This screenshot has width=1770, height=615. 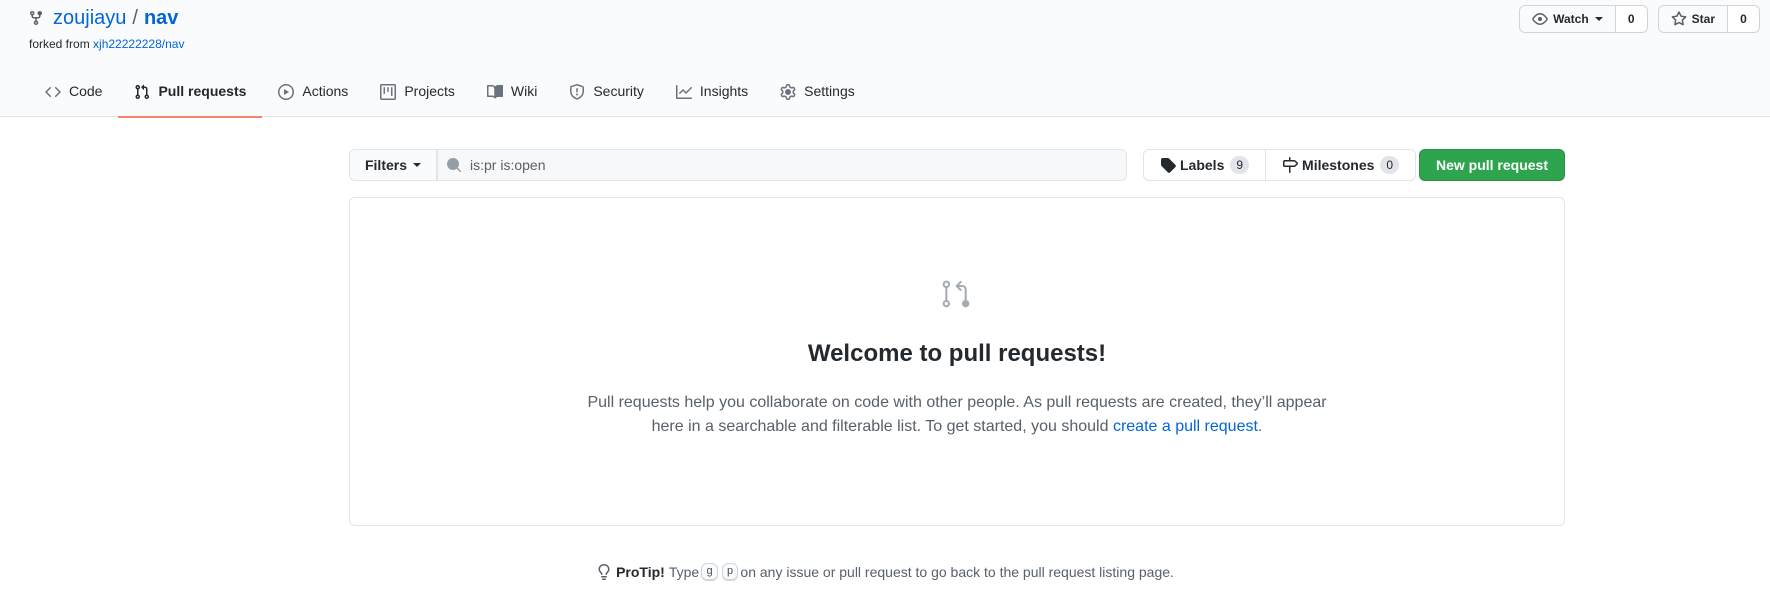 What do you see at coordinates (957, 353) in the screenshot?
I see `blankslate-title: Welcome to pull requests!` at bounding box center [957, 353].